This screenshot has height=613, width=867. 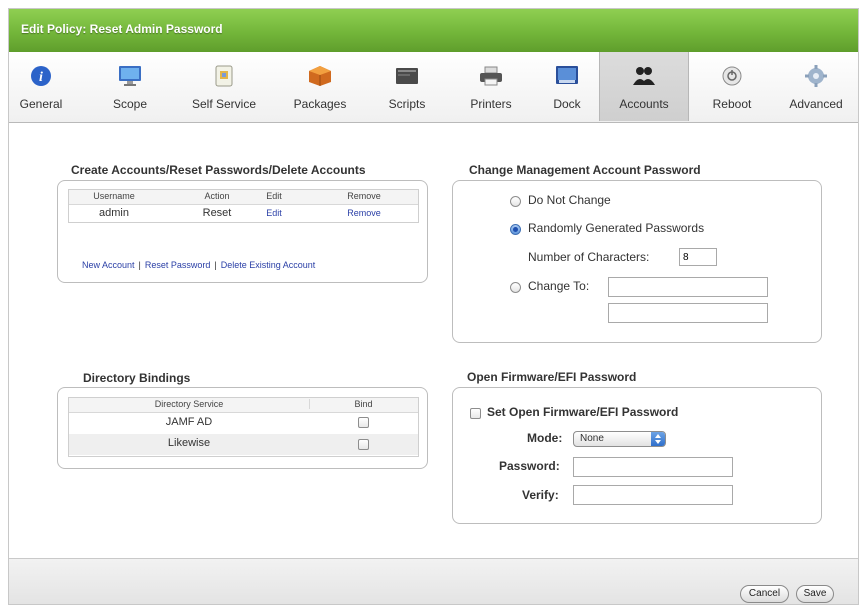 What do you see at coordinates (243, 213) in the screenshot?
I see `table-row: admin Reset Edit Remove` at bounding box center [243, 213].